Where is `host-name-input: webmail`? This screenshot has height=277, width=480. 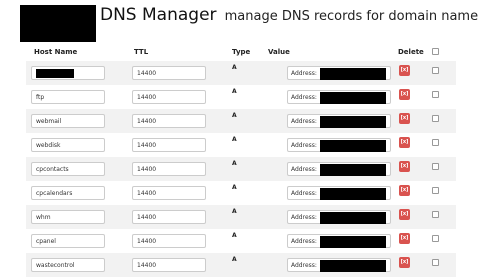 host-name-input: webmail is located at coordinates (68, 121).